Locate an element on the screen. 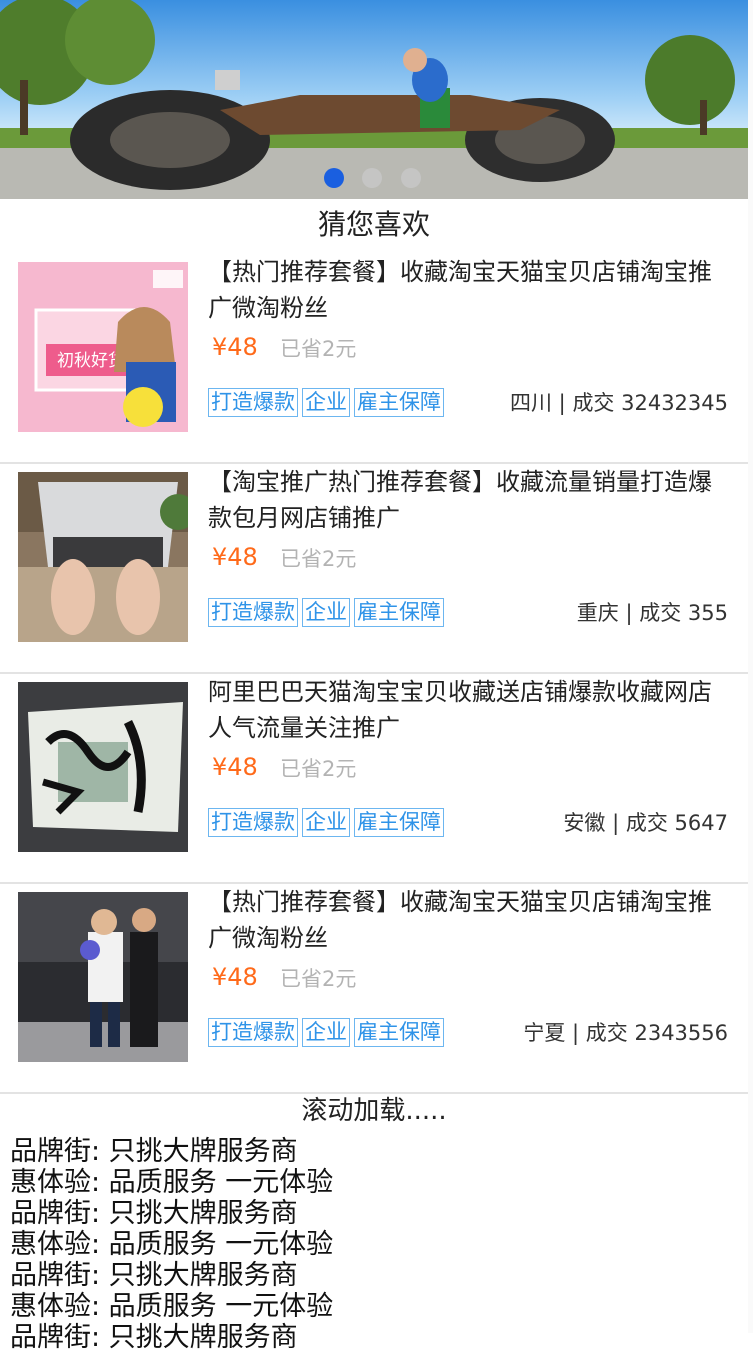 This screenshot has height=1353, width=753. product-region: 重庆 is located at coordinates (597, 613).